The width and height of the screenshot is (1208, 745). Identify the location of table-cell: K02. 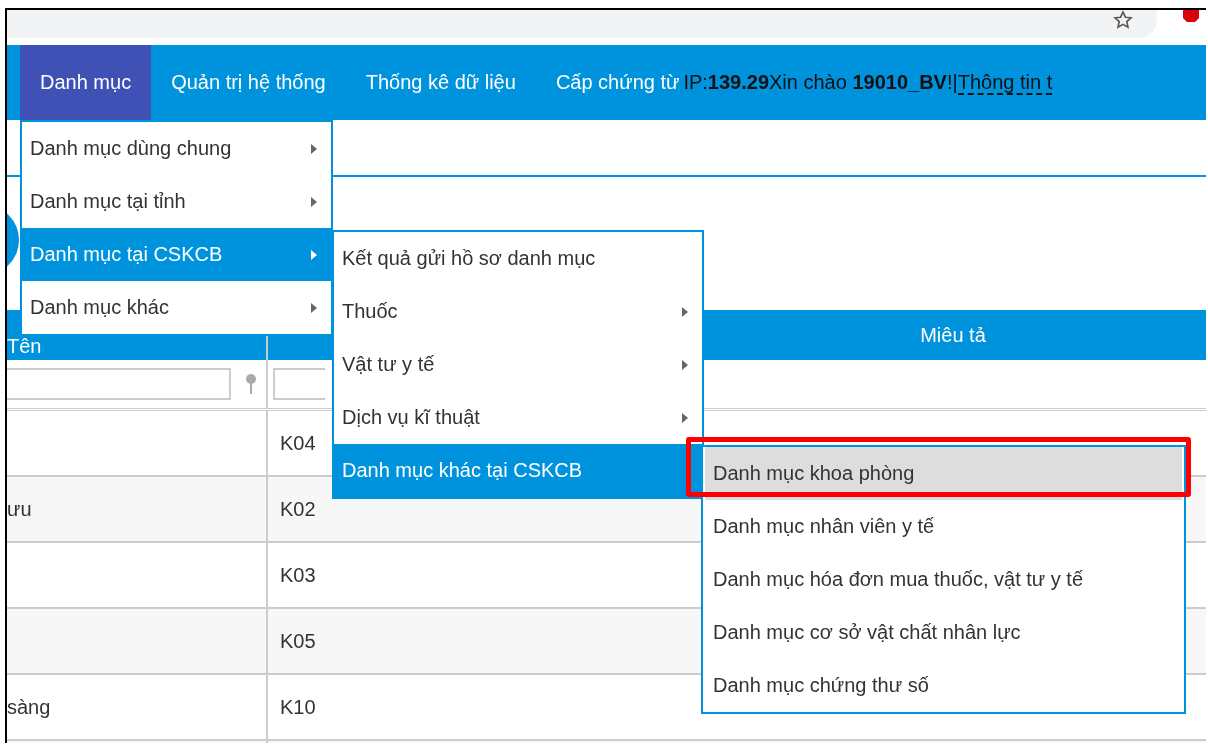
(298, 509).